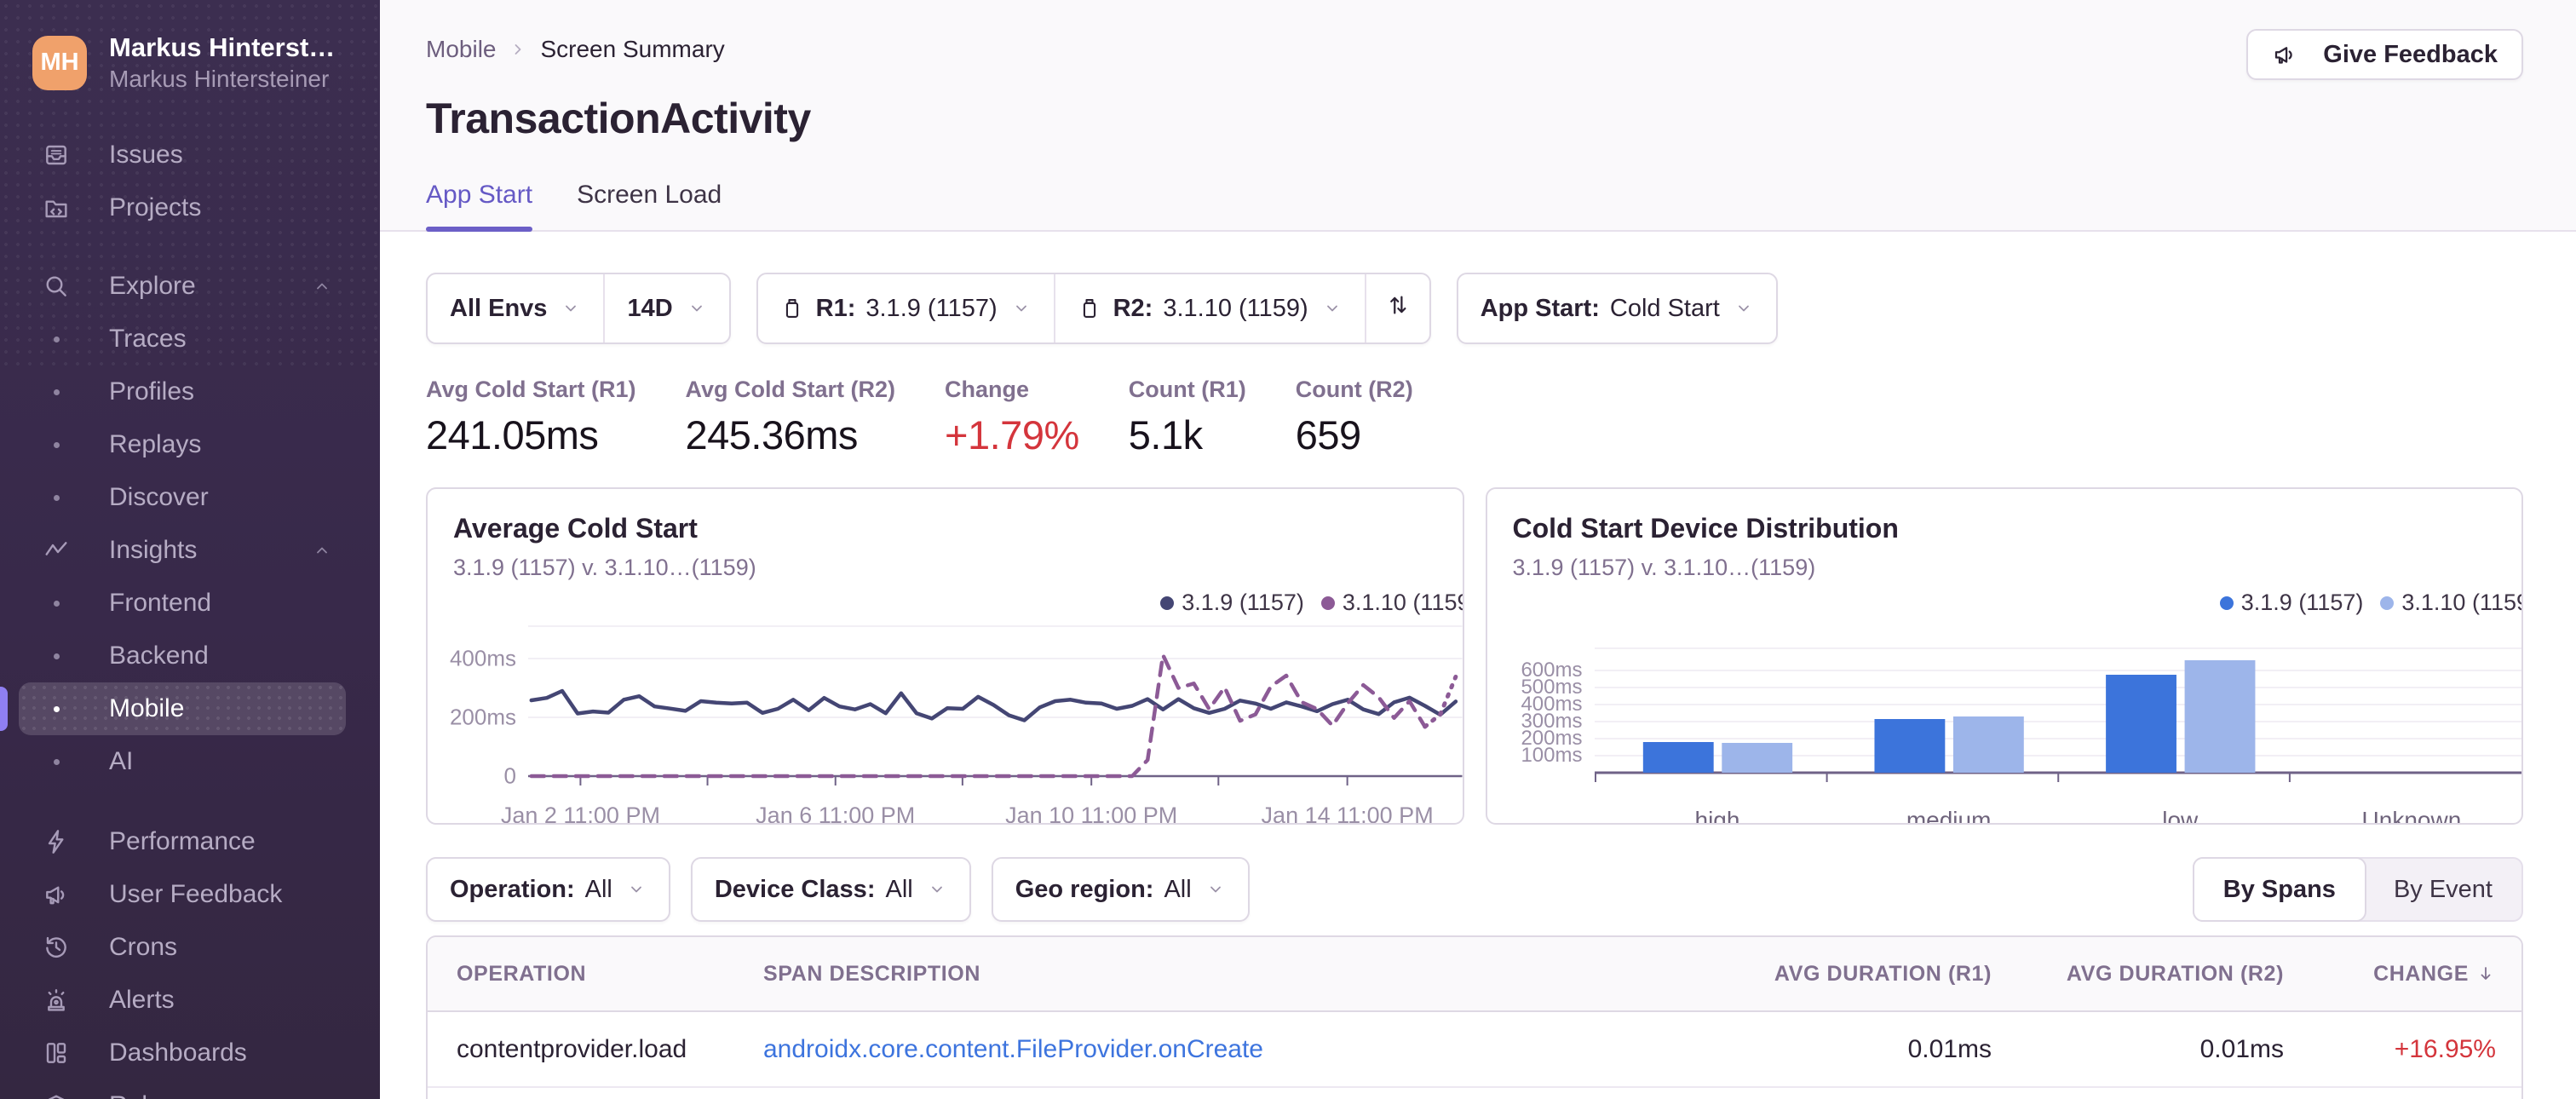 The width and height of the screenshot is (2576, 1099). What do you see at coordinates (665, 308) in the screenshot?
I see `date-range-filter: 14D` at bounding box center [665, 308].